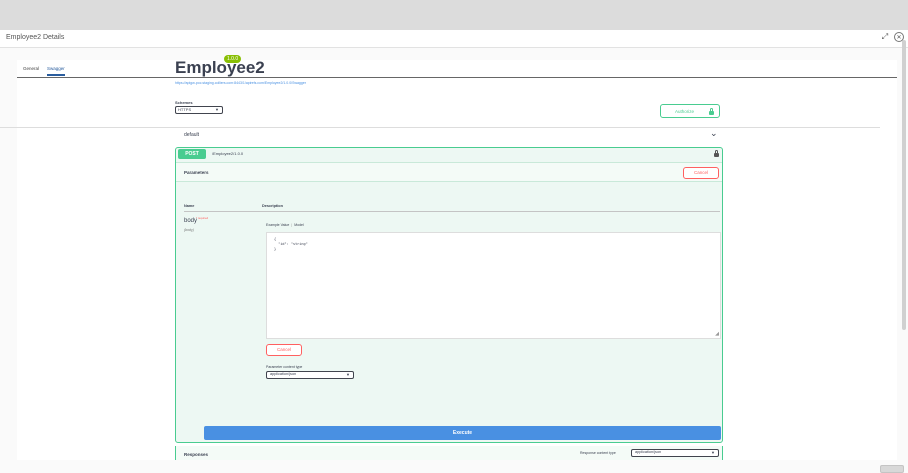 The height and width of the screenshot is (473, 908). What do you see at coordinates (220, 67) in the screenshot?
I see `api-title: Employee2` at bounding box center [220, 67].